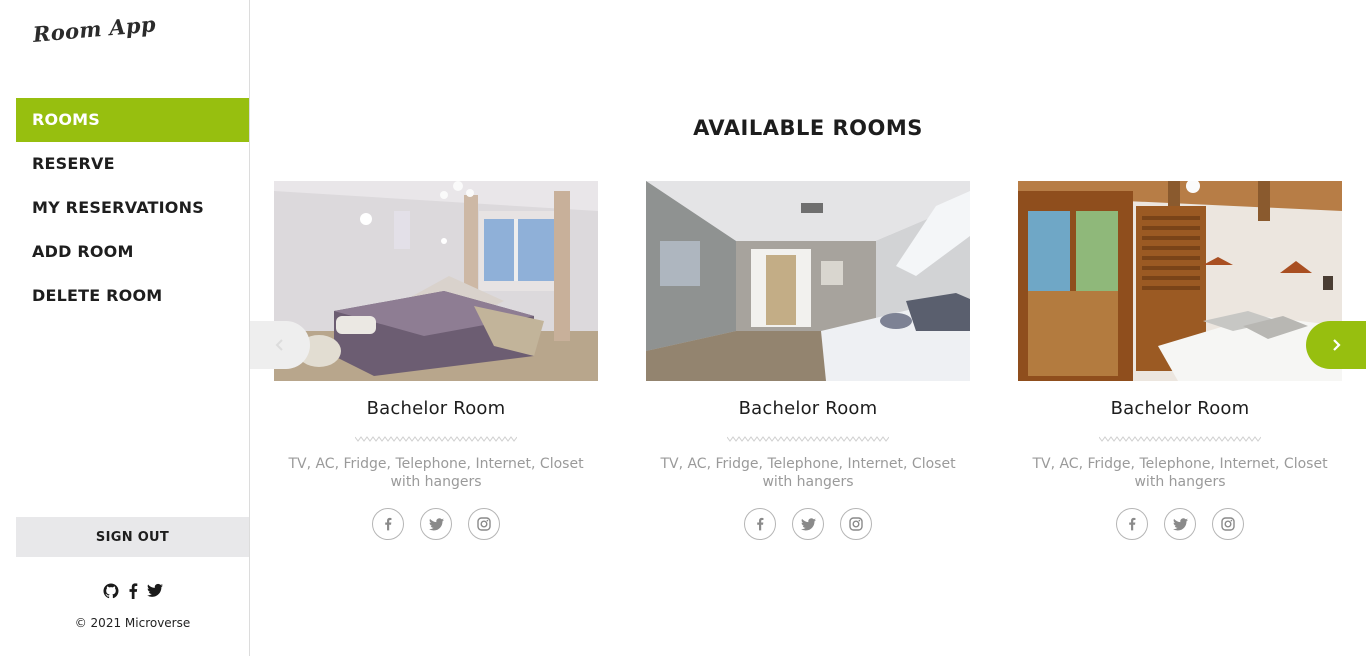  I want to click on carousel-next-button, so click(1336, 345).